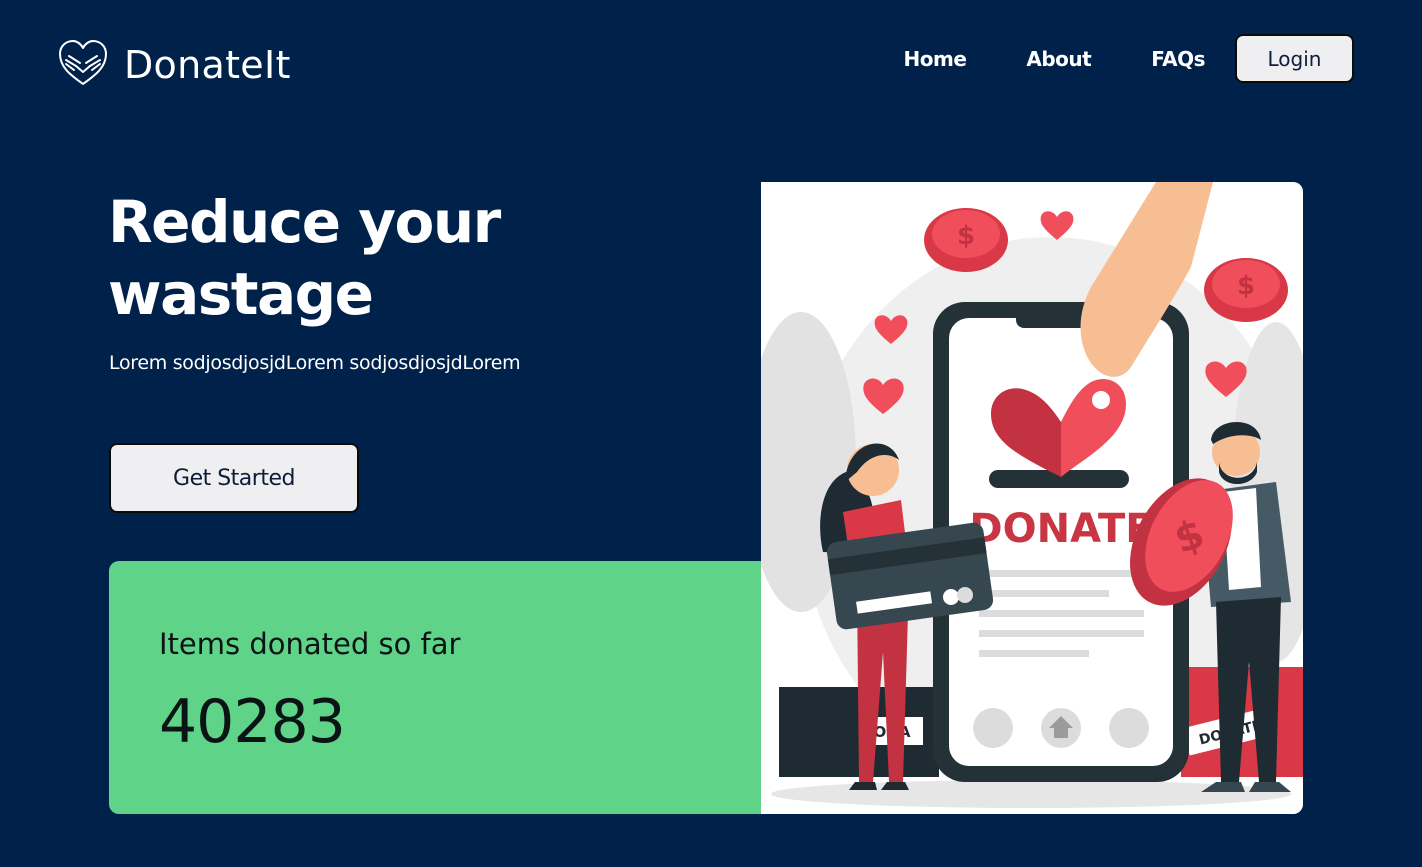 Image resolution: width=1422 pixels, height=867 pixels. Describe the element at coordinates (304, 258) in the screenshot. I see `hero-title: Reduce your wastage` at that location.